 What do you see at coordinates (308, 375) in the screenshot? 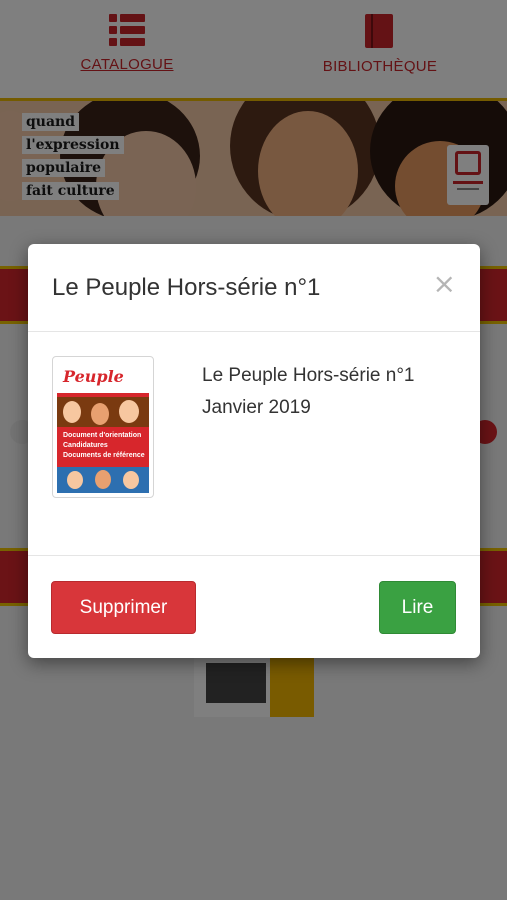
I see `publication-name: Le Peuple Hors-série n°1` at bounding box center [308, 375].